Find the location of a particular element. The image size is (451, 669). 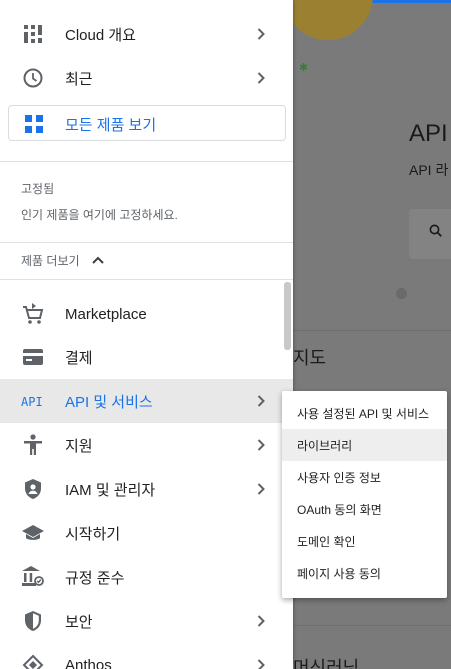

api-icon: API is located at coordinates (33, 401).